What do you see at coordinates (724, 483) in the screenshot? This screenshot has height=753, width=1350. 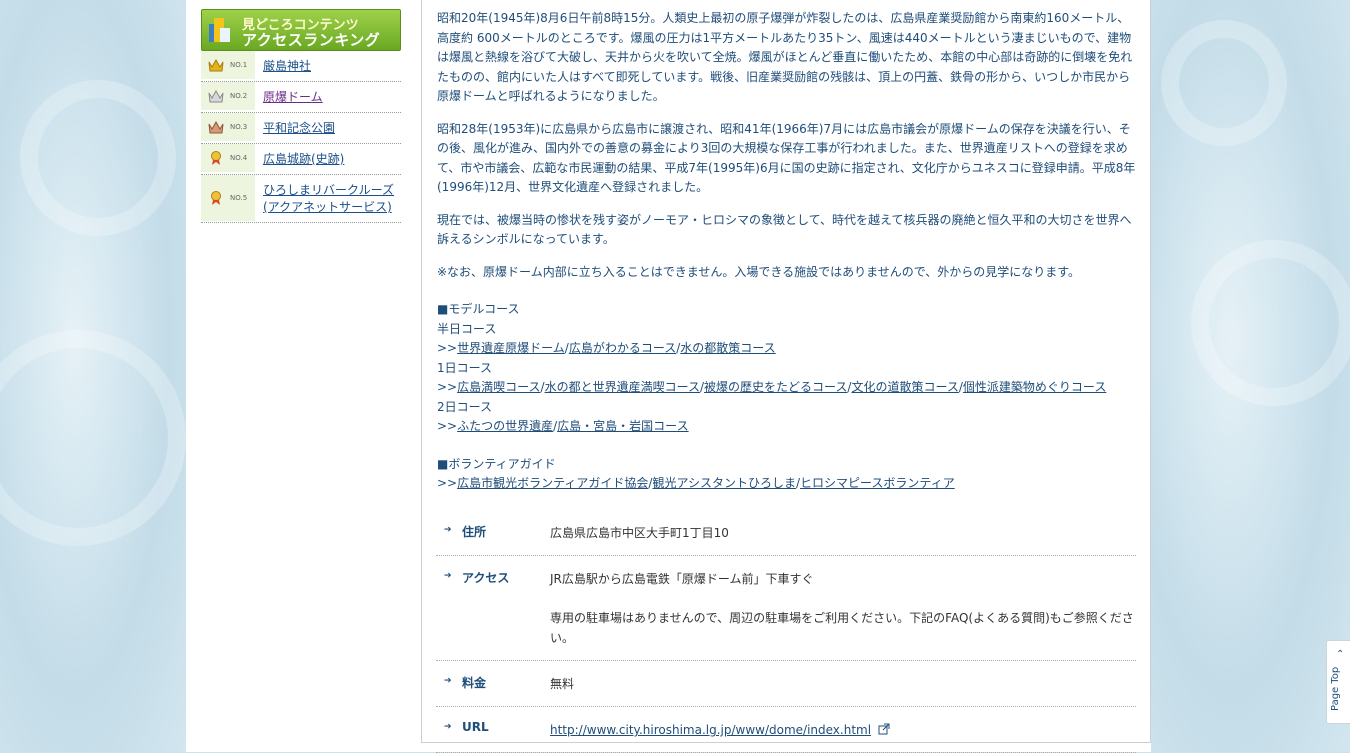 I see `volunteer-link: 観光アシスタントひろしま` at bounding box center [724, 483].